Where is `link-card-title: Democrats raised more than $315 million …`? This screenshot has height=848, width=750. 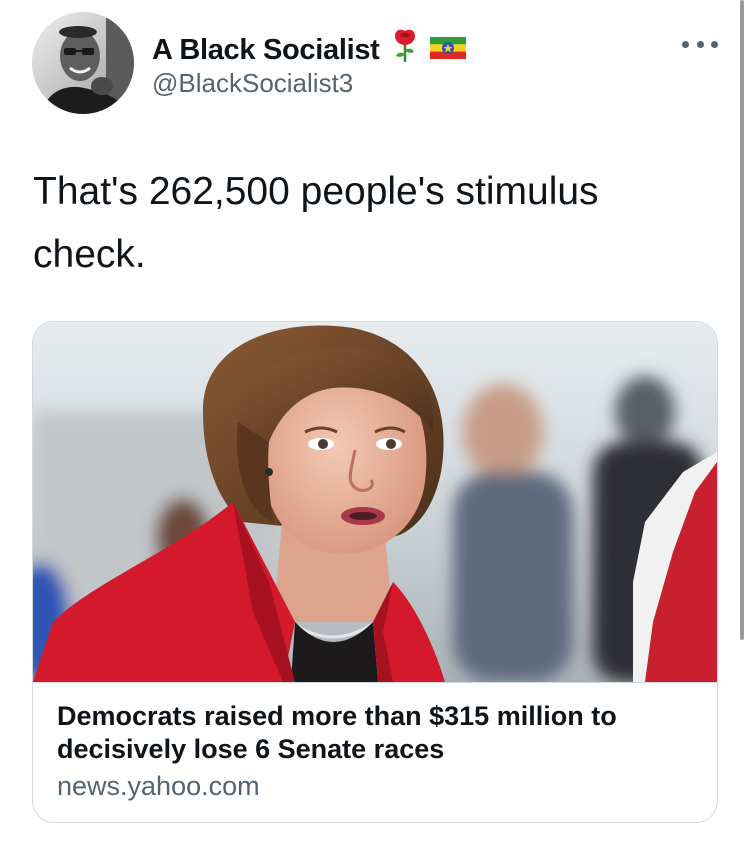 link-card-title: Democrats raised more than $315 million … is located at coordinates (377, 733).